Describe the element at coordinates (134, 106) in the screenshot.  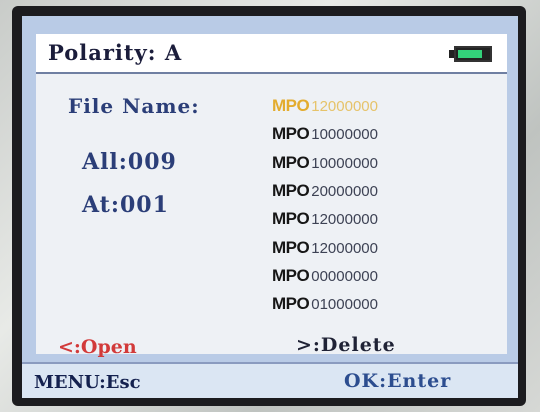
I see `file-name-label: File Name:` at that location.